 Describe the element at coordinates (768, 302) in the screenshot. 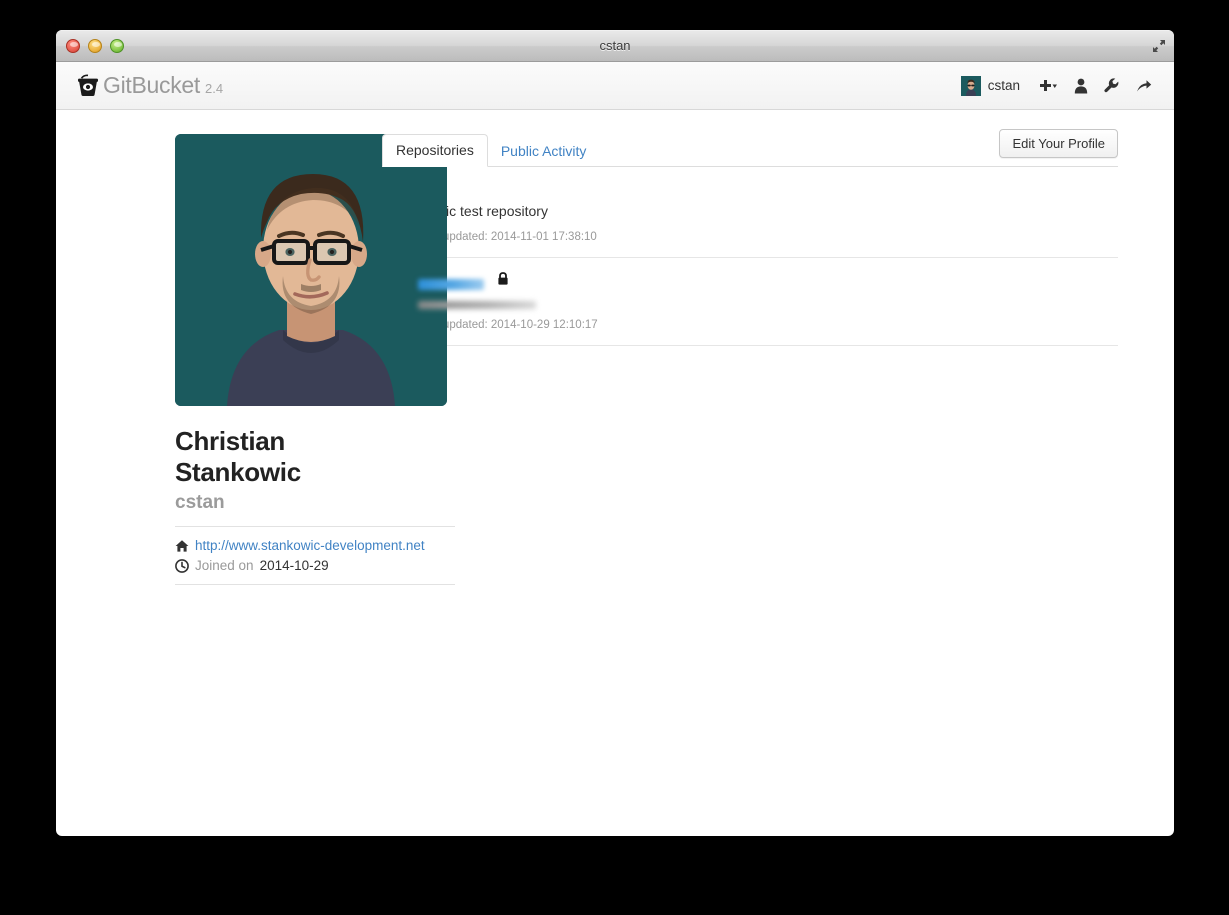

I see `repo-details: Last updated: 2014-10-29 12:10:17` at that location.